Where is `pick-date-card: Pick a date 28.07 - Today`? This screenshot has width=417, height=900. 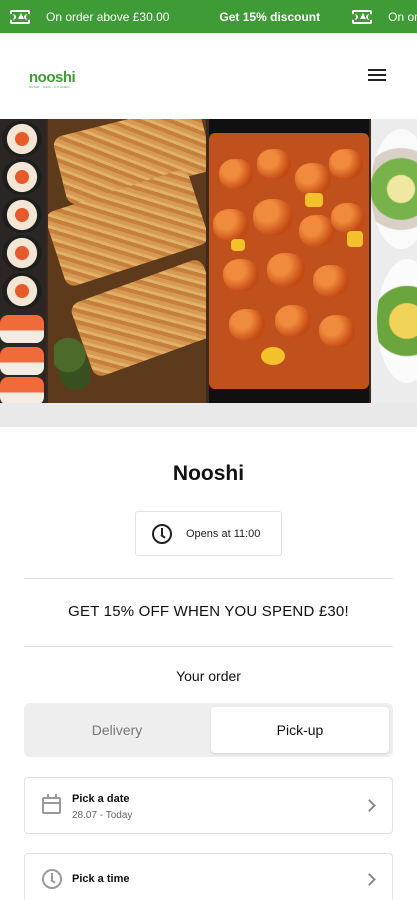 pick-date-card: Pick a date 28.07 - Today is located at coordinates (208, 805).